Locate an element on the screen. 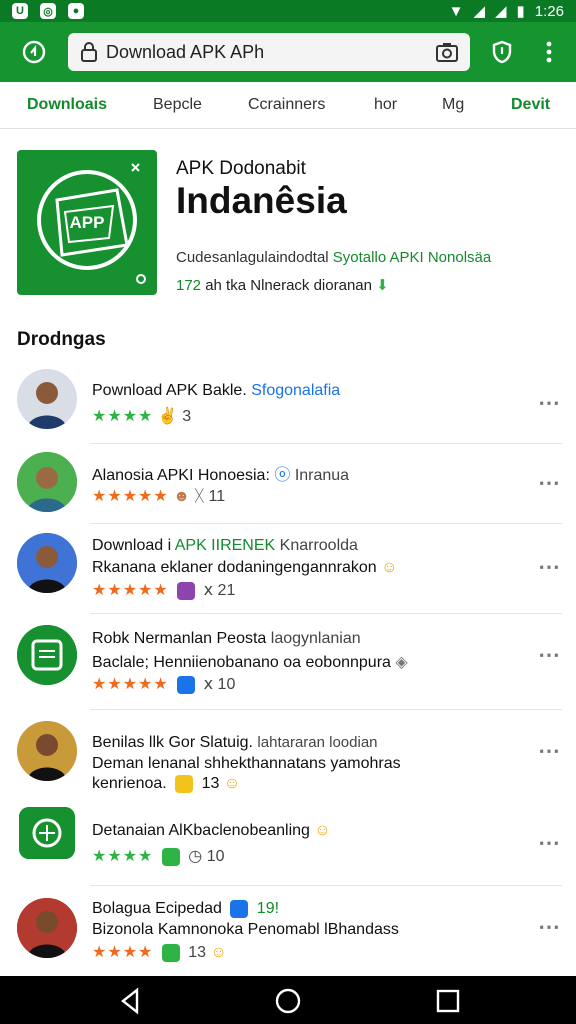 The image size is (576, 1024). notification-icon-3: ● is located at coordinates (76, 11).